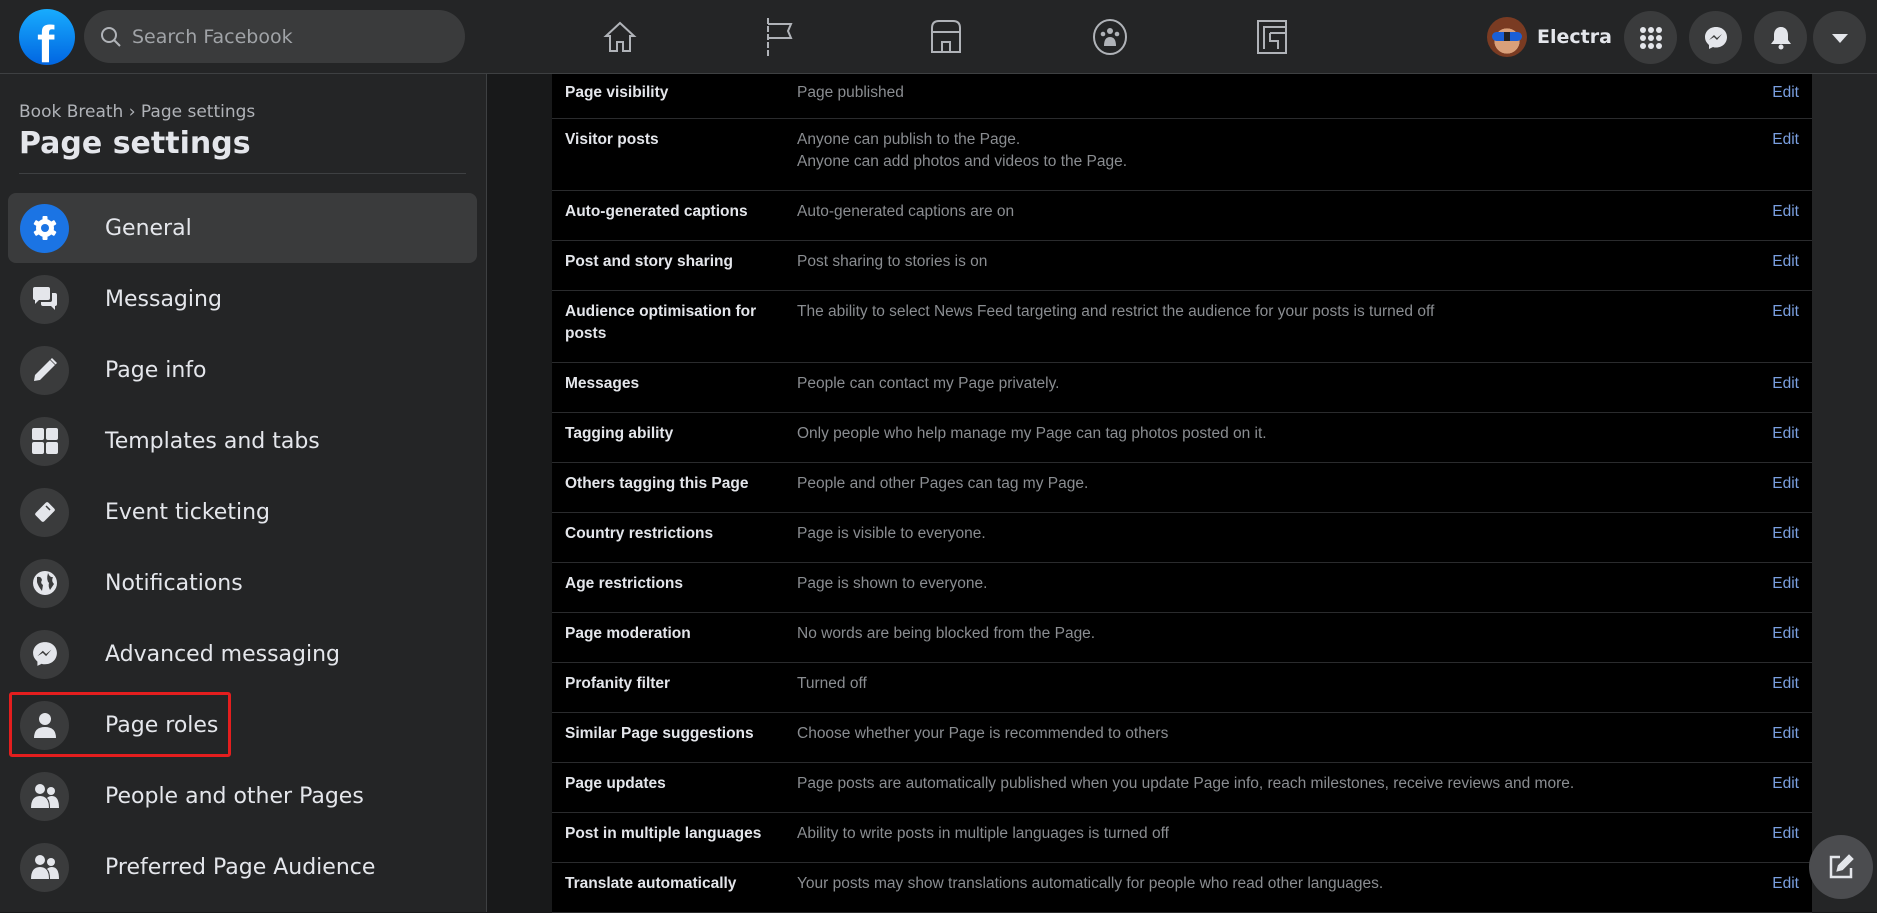  I want to click on nav-home, so click(620, 37).